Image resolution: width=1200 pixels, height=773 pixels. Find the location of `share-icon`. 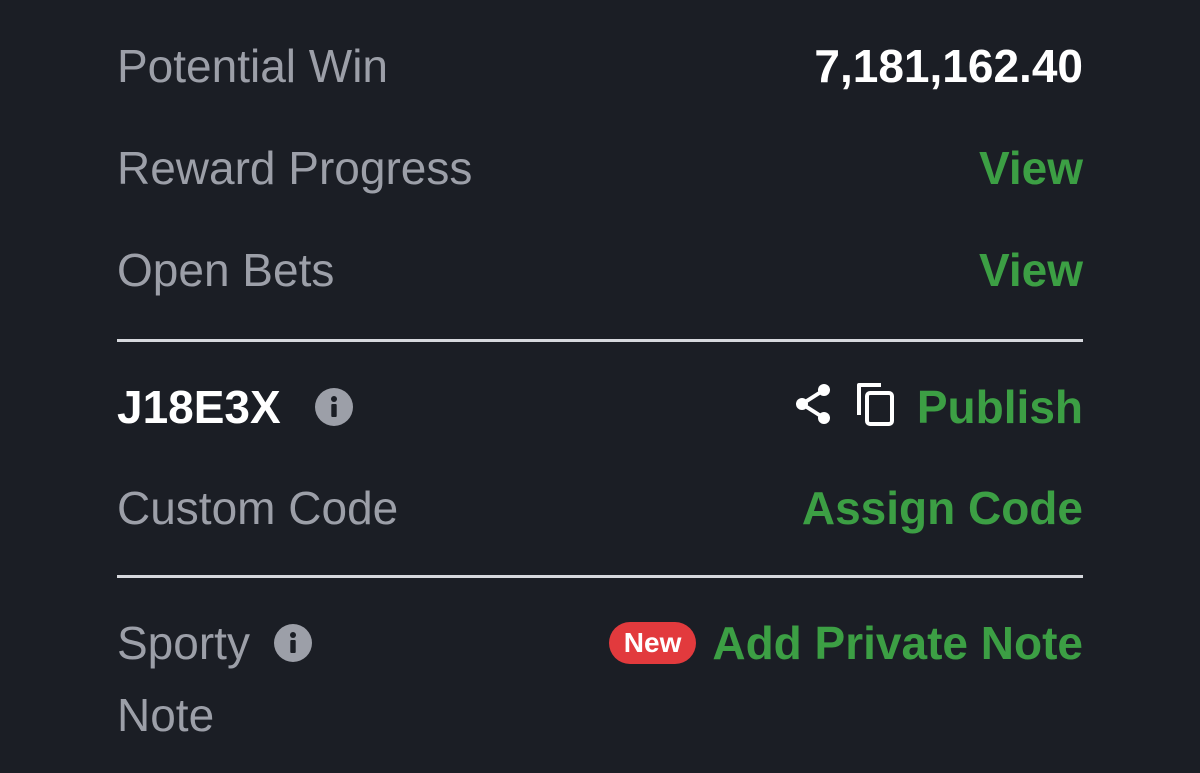

share-icon is located at coordinates (813, 406).